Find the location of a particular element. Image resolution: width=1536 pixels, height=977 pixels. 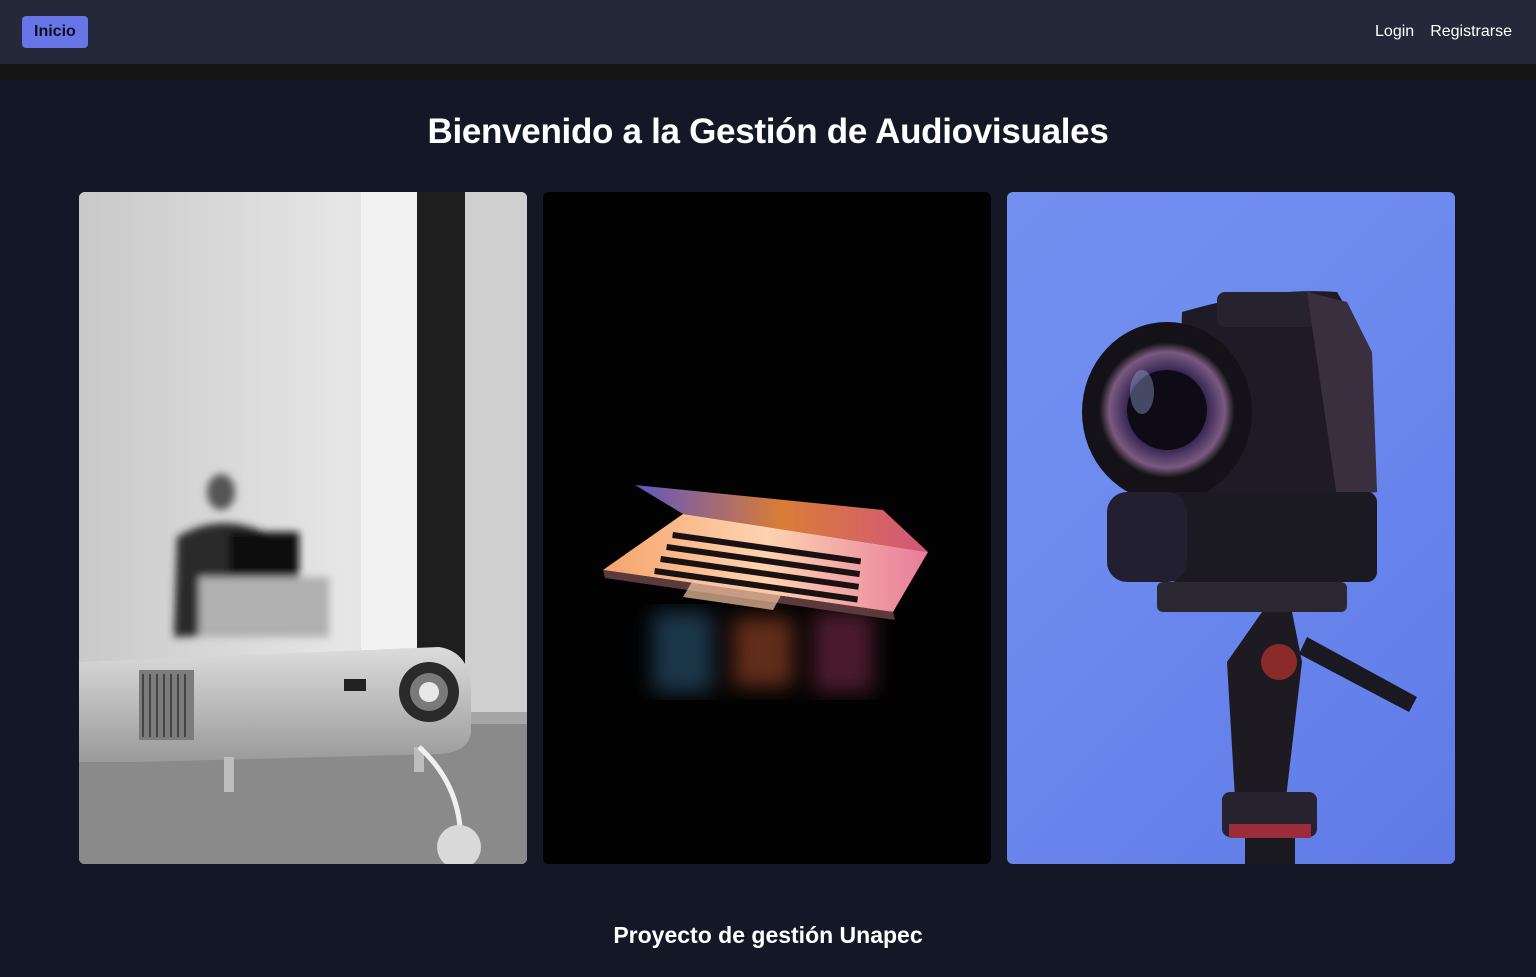

nav-links: Login Registrarse is located at coordinates (1443, 32).